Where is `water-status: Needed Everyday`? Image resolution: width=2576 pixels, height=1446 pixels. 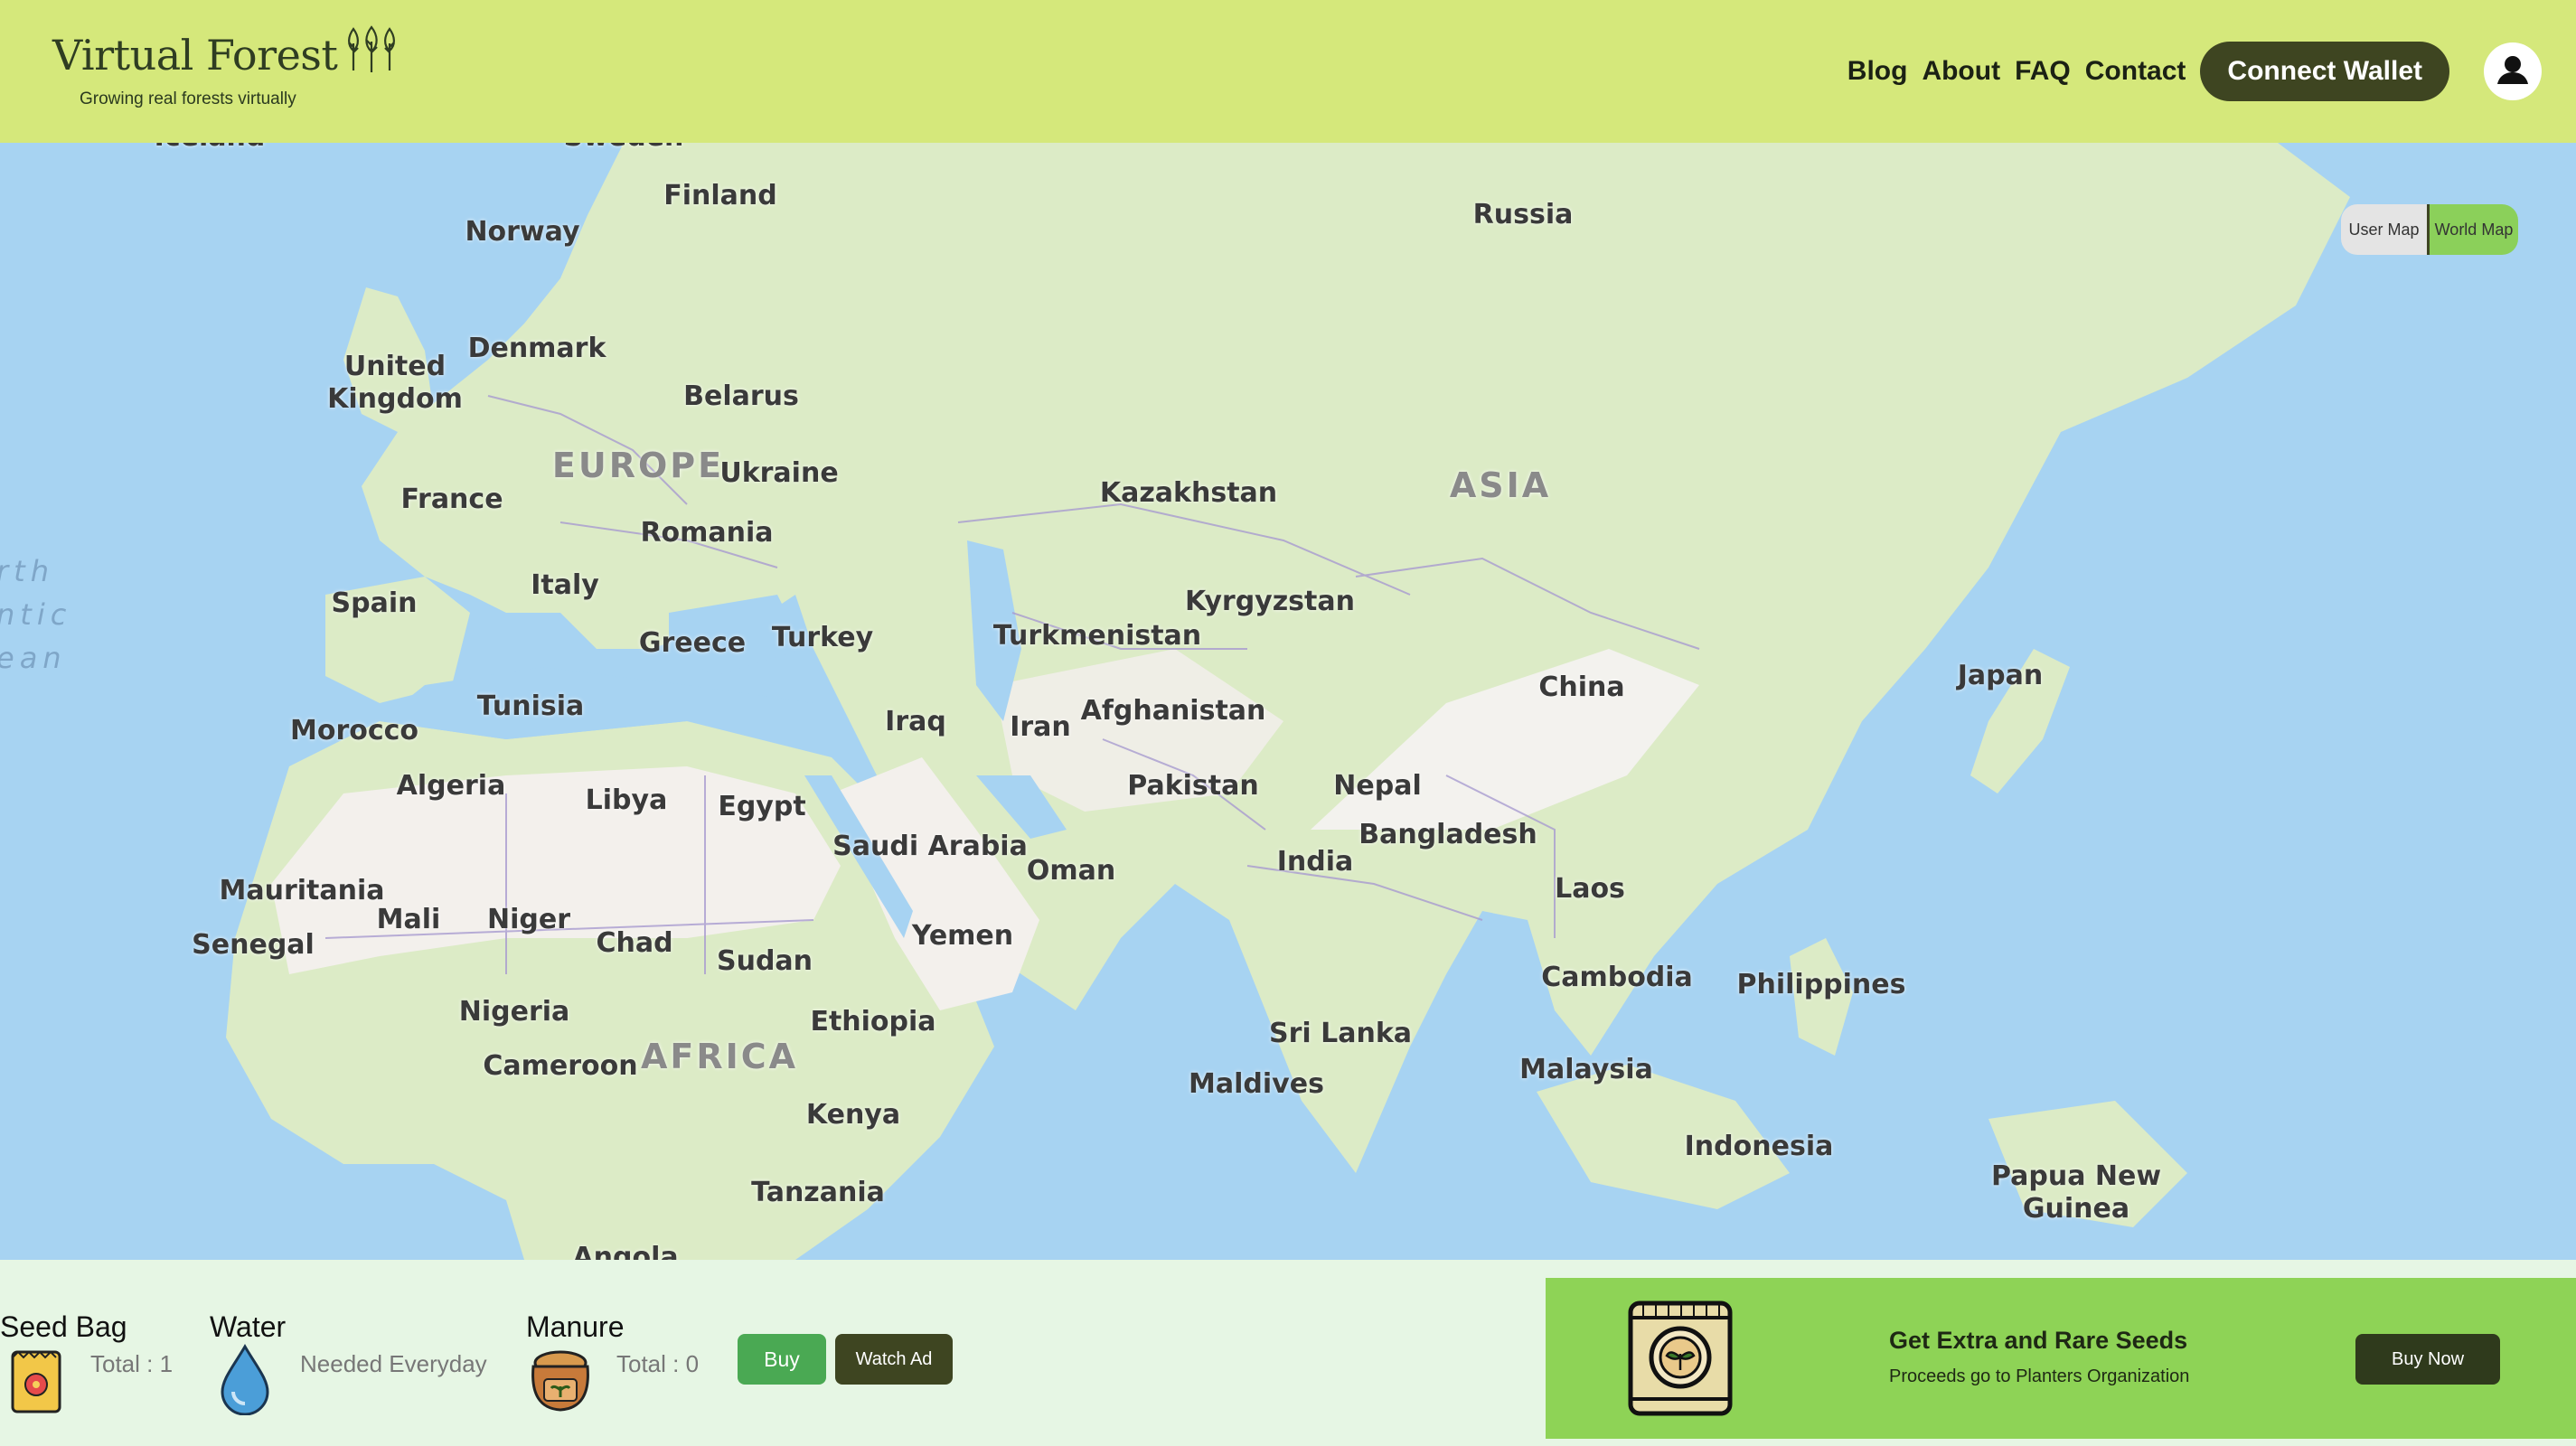 water-status: Needed Everyday is located at coordinates (394, 1364).